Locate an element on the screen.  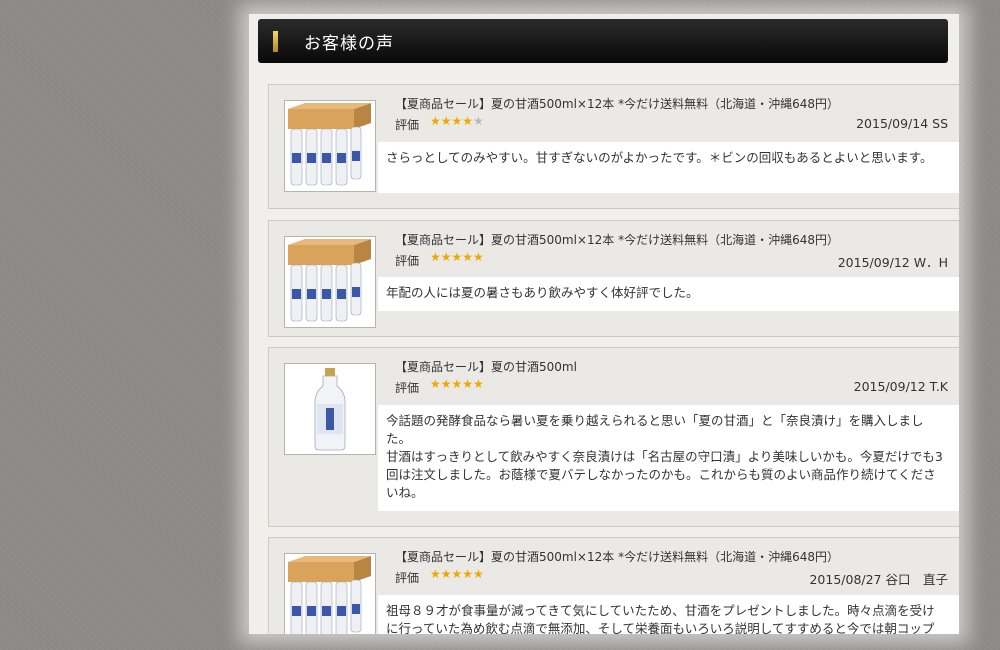
header-accent-bar is located at coordinates (275, 41).